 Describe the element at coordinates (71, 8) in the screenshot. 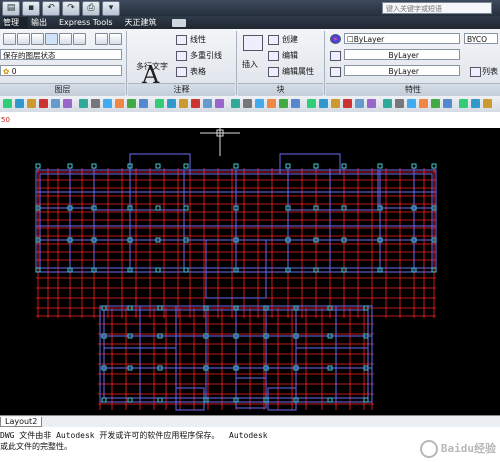

I see `redo-icon: ↷` at that location.